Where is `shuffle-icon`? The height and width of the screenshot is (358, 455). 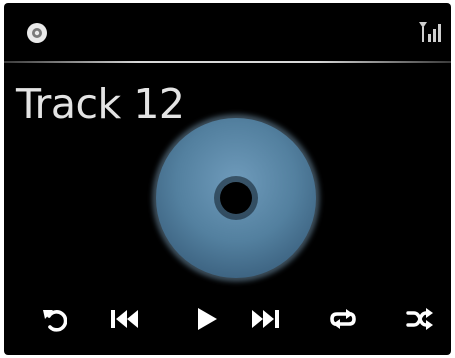
shuffle-icon is located at coordinates (419, 319).